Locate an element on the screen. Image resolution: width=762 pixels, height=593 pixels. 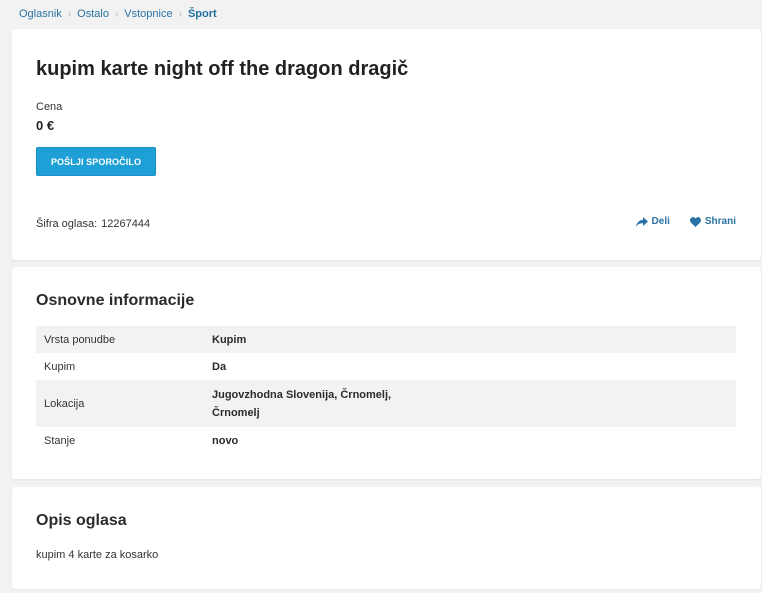
ad-code: Šifra oglasa: 12267444 is located at coordinates (93, 224).